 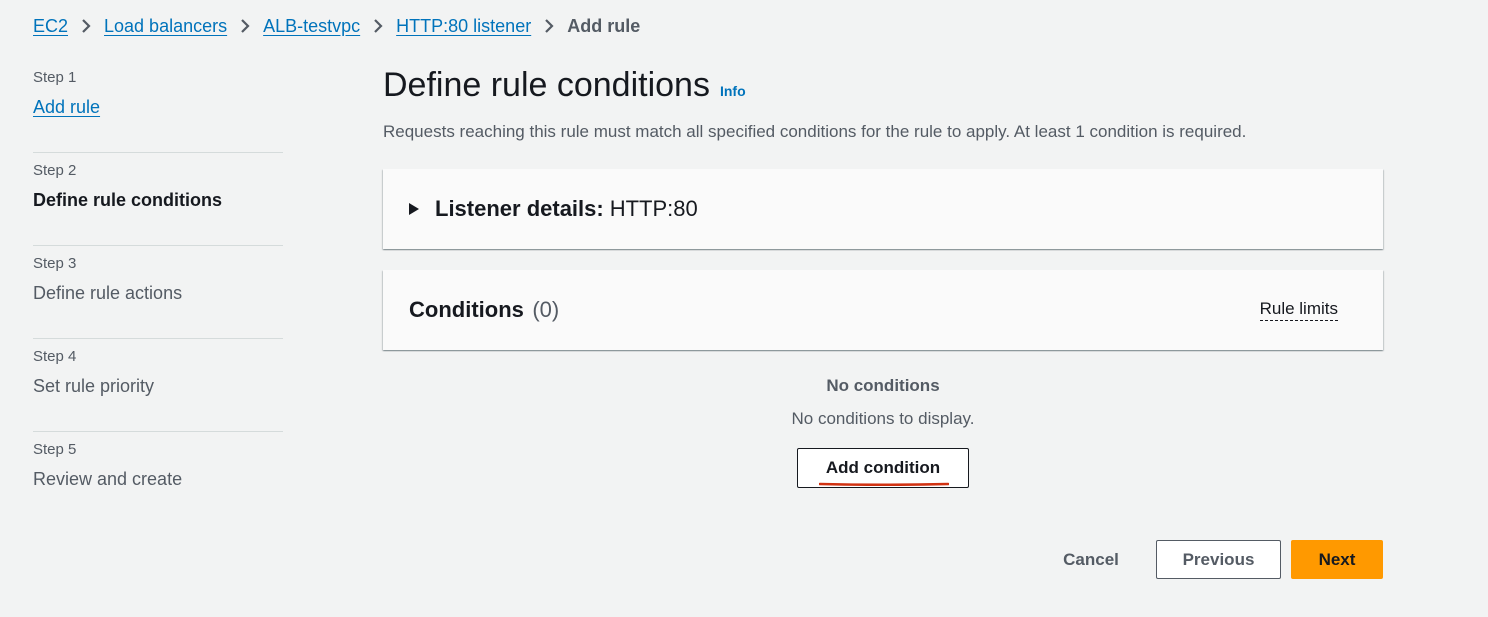 I want to click on cancel-button: Cancel, so click(x=1091, y=559).